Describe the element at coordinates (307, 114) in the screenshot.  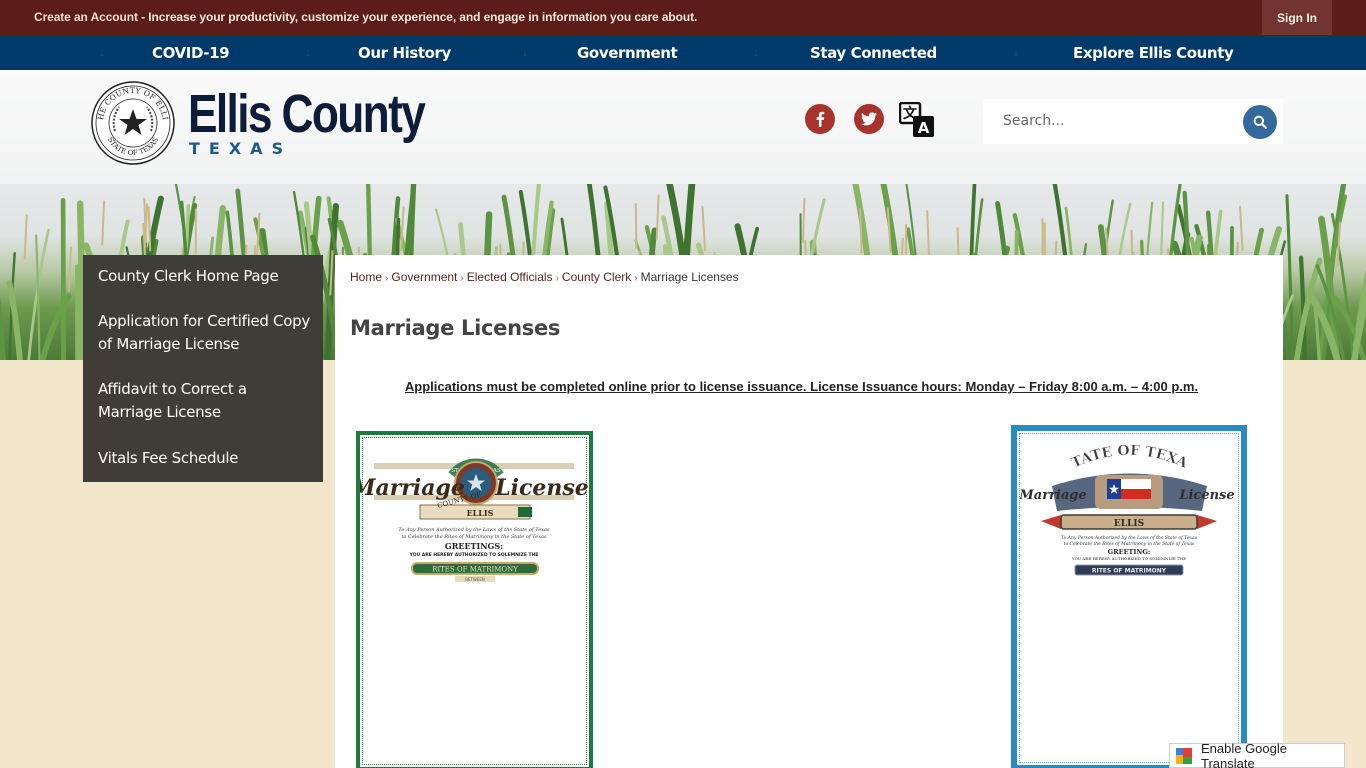
I see `site-title: Ellis County` at that location.